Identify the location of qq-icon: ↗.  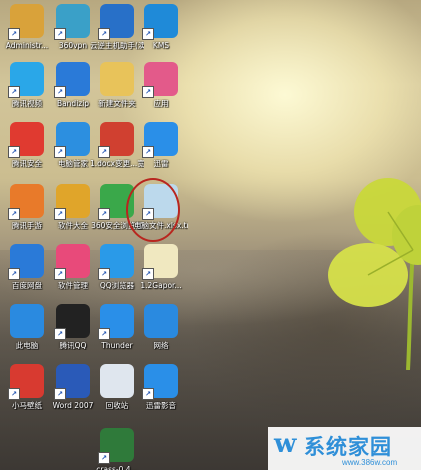
(72, 322).